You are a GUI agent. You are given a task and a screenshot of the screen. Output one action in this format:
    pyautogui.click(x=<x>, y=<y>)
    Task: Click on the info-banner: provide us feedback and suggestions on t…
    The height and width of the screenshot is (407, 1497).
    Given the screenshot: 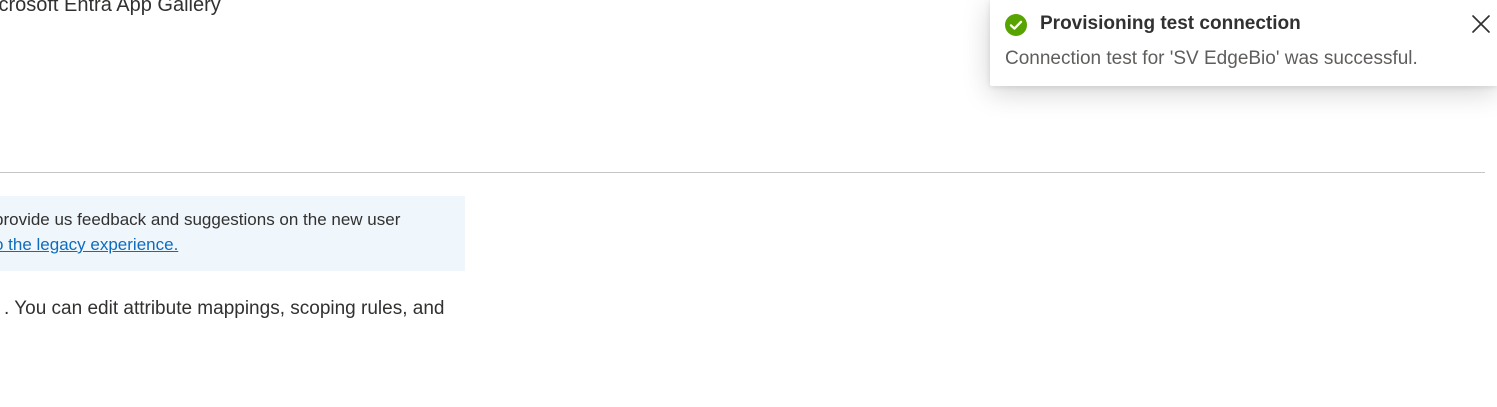 What is the action you would take?
    pyautogui.click(x=232, y=233)
    